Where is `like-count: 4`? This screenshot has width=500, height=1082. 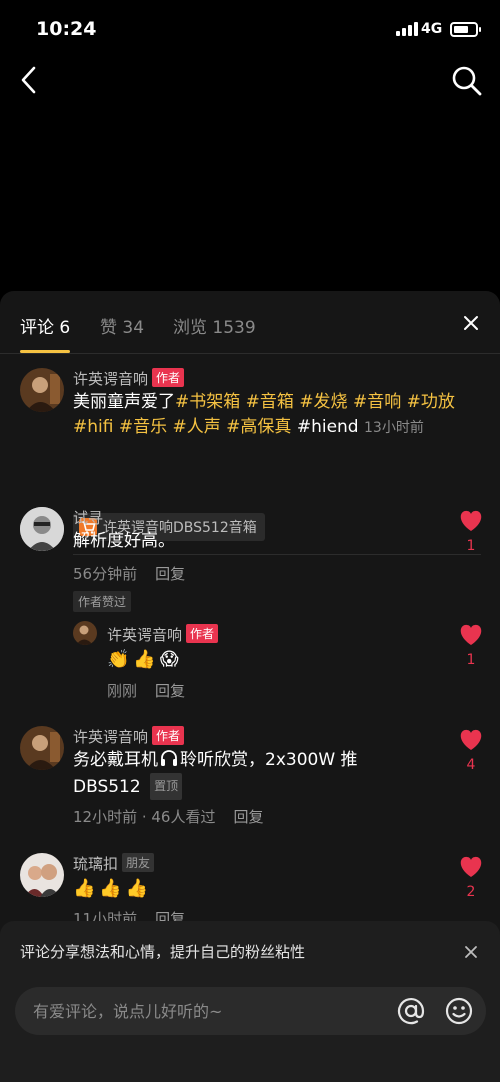
like-count: 4 is located at coordinates (471, 765).